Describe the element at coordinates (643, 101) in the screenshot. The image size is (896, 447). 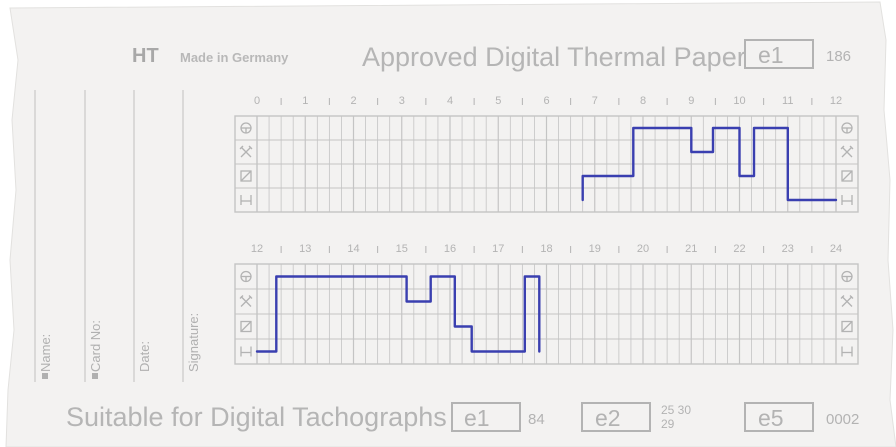
I see `hour-label: 8` at that location.